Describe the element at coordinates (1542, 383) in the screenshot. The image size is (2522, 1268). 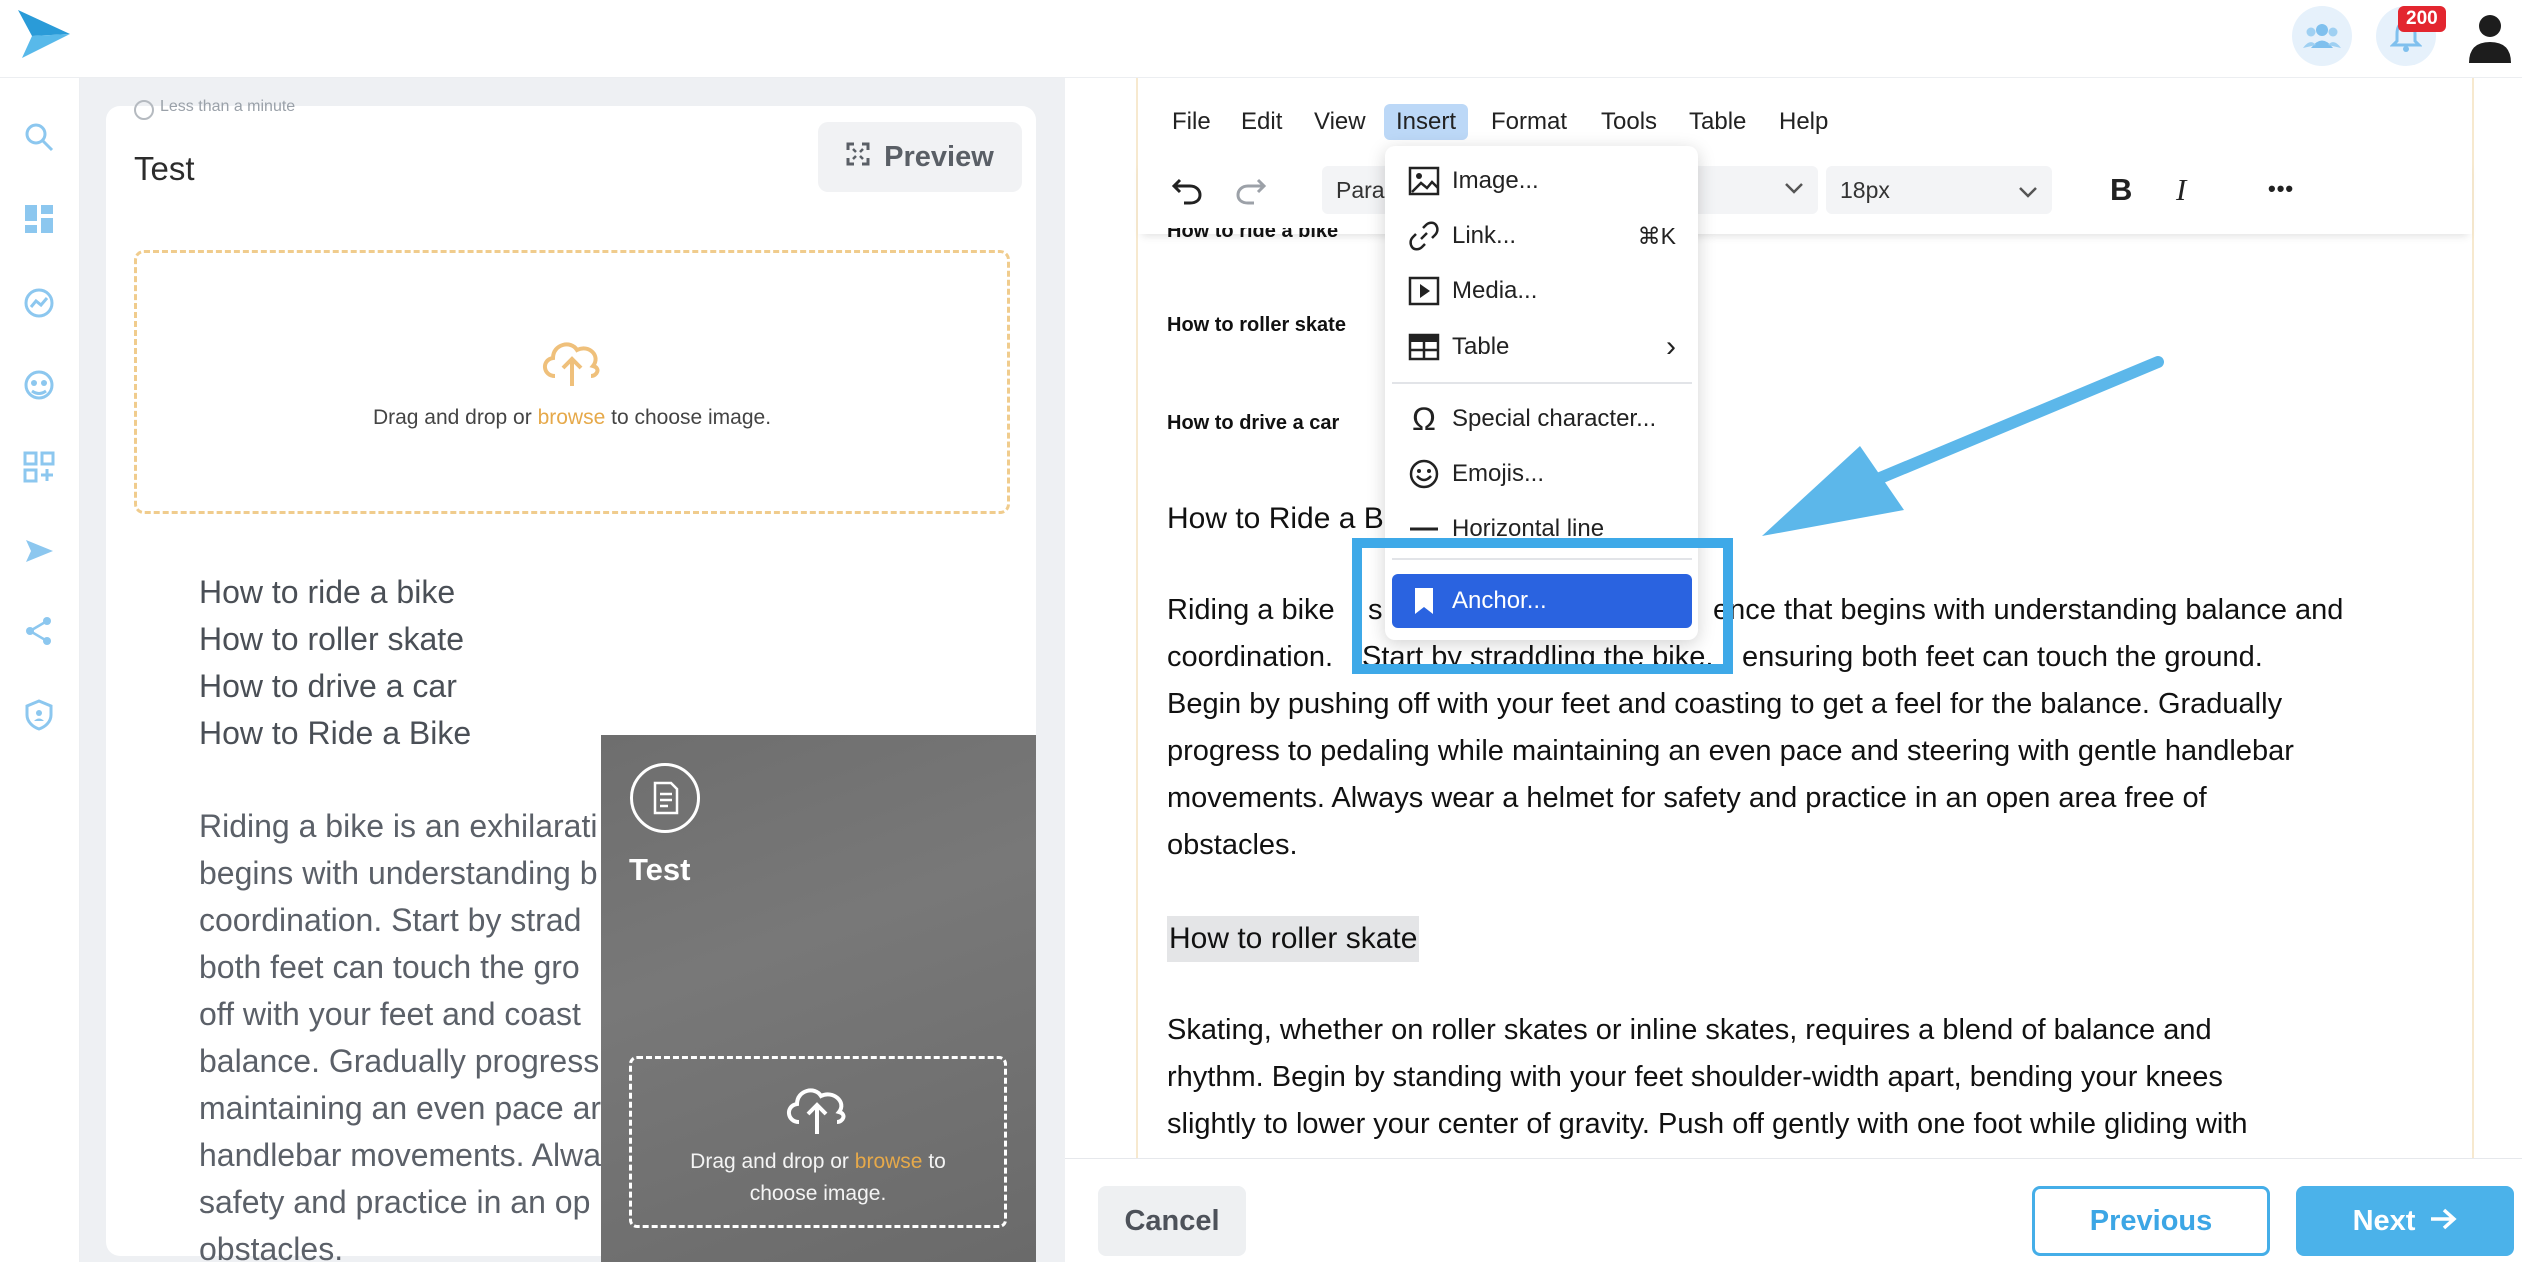
I see `menu-divider` at that location.